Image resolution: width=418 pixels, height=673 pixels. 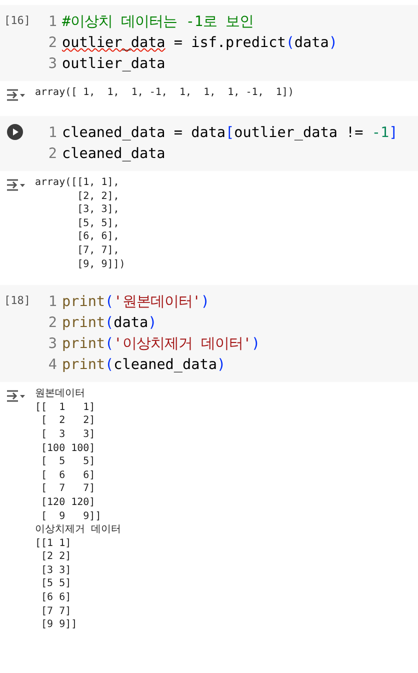 What do you see at coordinates (144, 364) in the screenshot?
I see `code-line: print(cleaned_data)` at bounding box center [144, 364].